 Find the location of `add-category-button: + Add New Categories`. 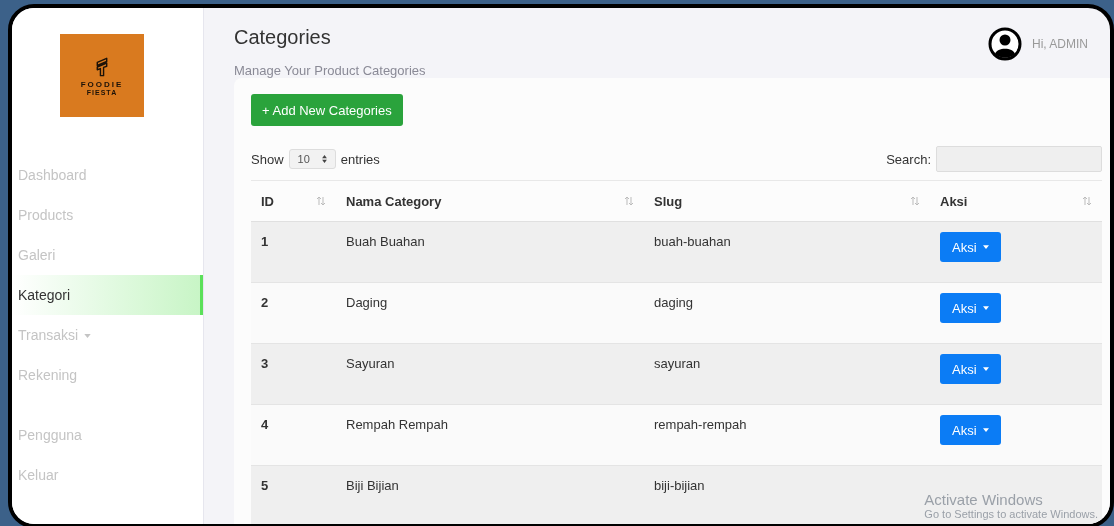

add-category-button: + Add New Categories is located at coordinates (327, 110).